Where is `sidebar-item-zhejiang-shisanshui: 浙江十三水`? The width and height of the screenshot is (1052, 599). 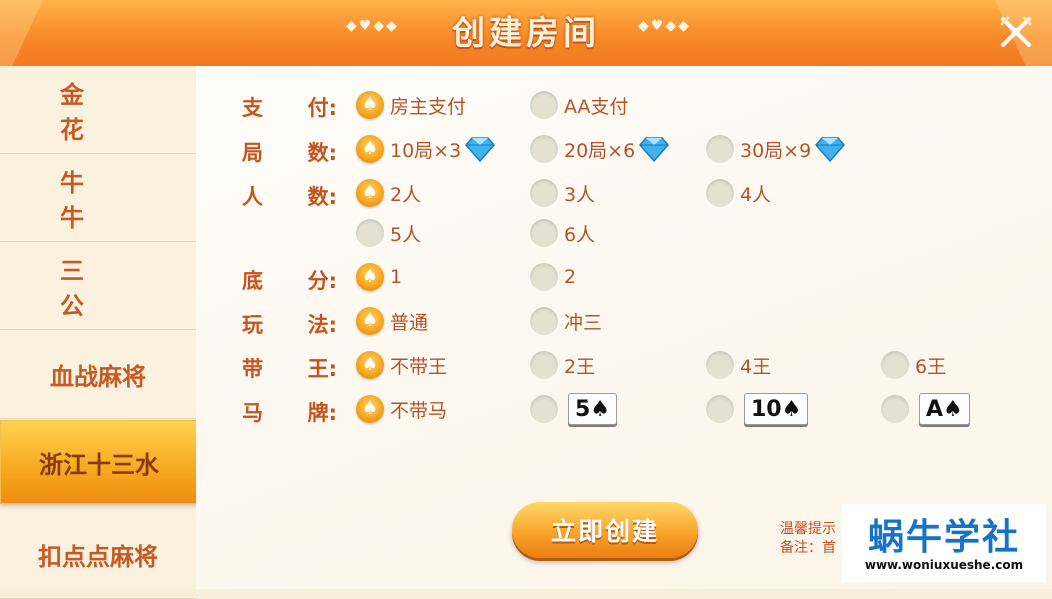
sidebar-item-zhejiang-shisanshui: 浙江十三水 is located at coordinates (99, 462).